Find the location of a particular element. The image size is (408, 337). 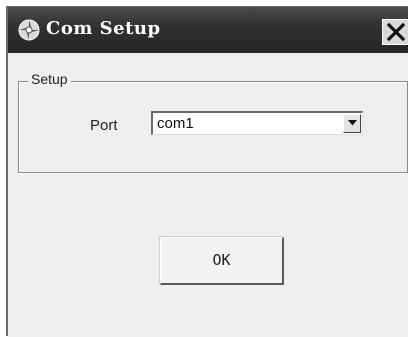

close-icon is located at coordinates (396, 32).